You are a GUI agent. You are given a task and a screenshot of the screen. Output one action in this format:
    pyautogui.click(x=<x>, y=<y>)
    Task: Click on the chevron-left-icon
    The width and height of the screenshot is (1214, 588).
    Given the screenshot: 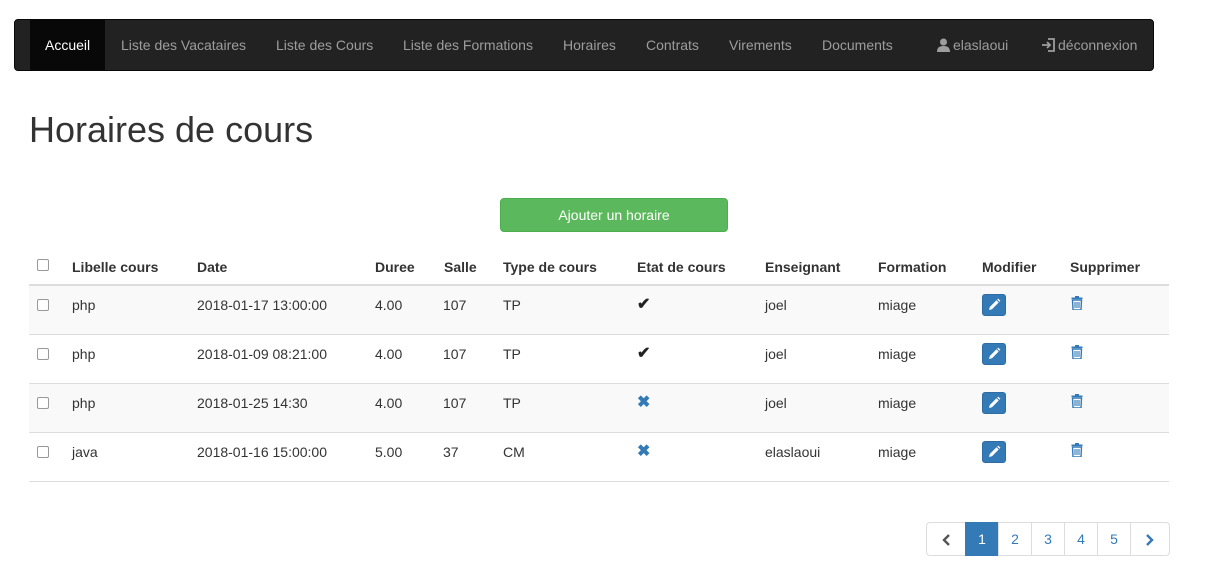 What is the action you would take?
    pyautogui.click(x=946, y=539)
    